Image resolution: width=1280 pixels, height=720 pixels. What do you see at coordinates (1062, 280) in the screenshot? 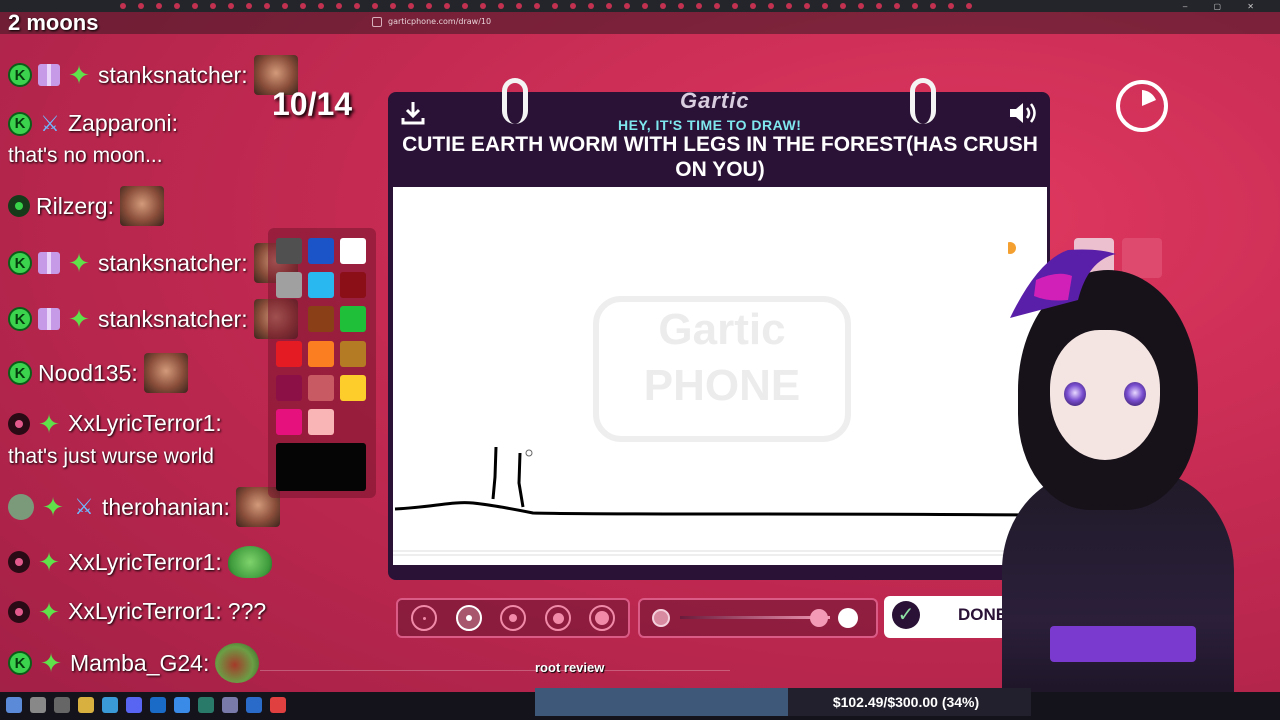
I see `witch-hat-icon` at bounding box center [1062, 280].